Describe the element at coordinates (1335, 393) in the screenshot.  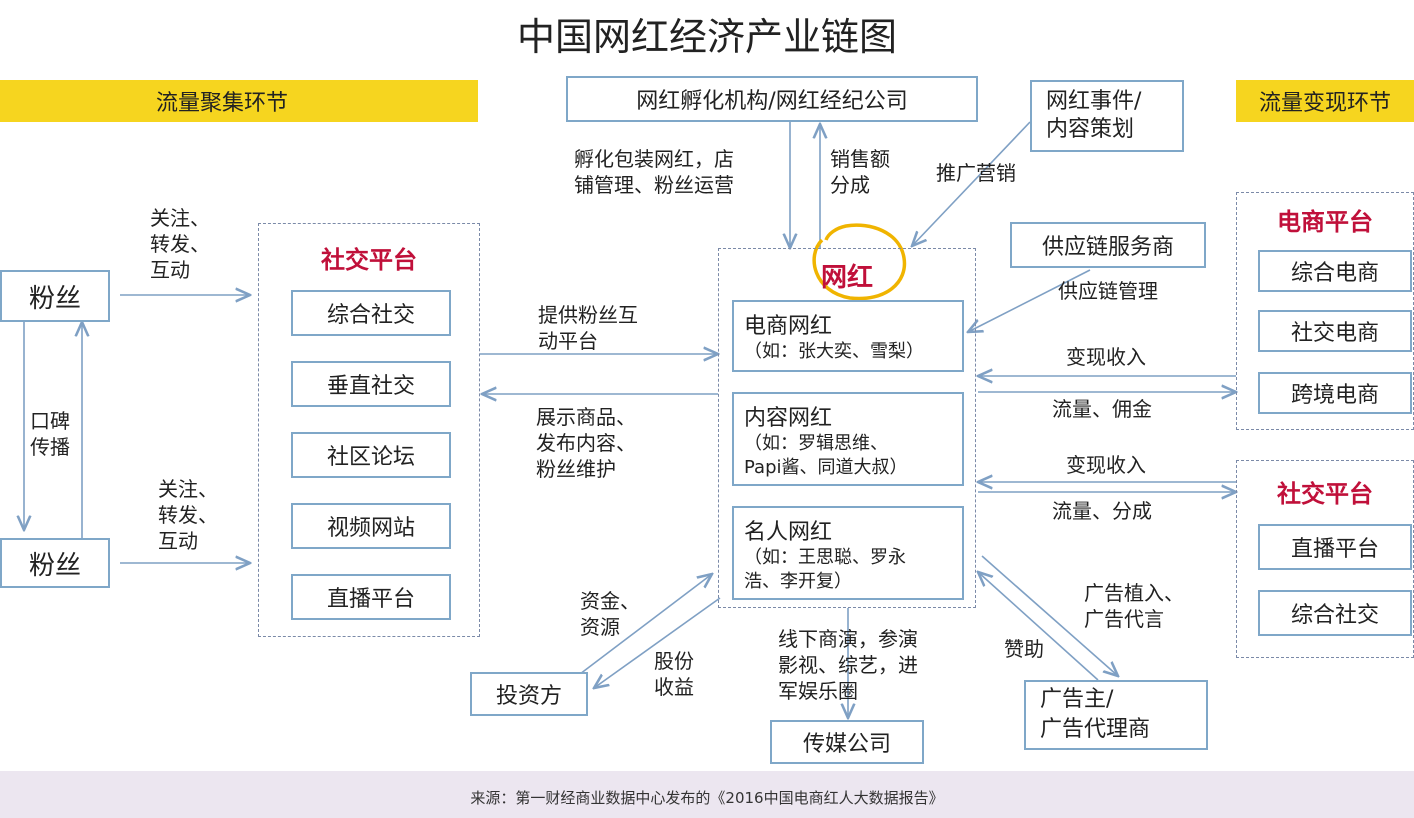
I see `ecom-item-crossborder: 跨境电商` at that location.